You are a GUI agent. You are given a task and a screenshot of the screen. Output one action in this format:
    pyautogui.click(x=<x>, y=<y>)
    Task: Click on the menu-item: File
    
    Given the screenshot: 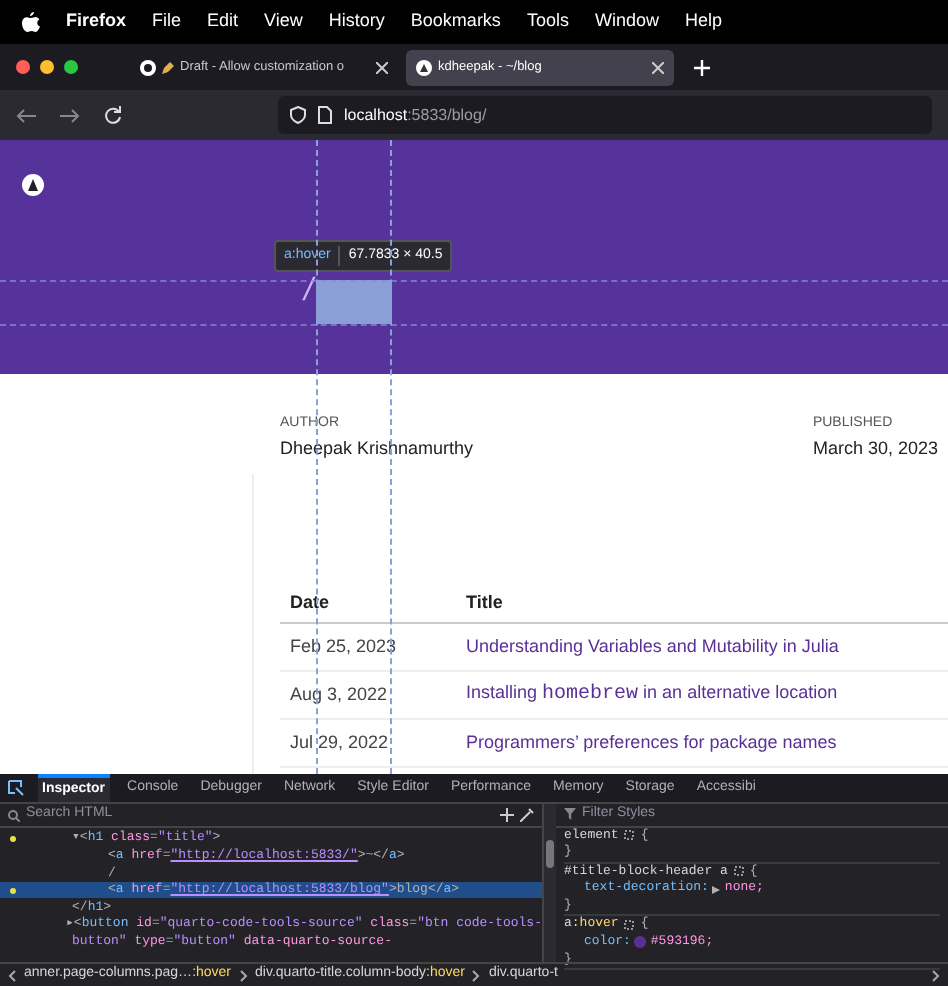 What is the action you would take?
    pyautogui.click(x=167, y=22)
    